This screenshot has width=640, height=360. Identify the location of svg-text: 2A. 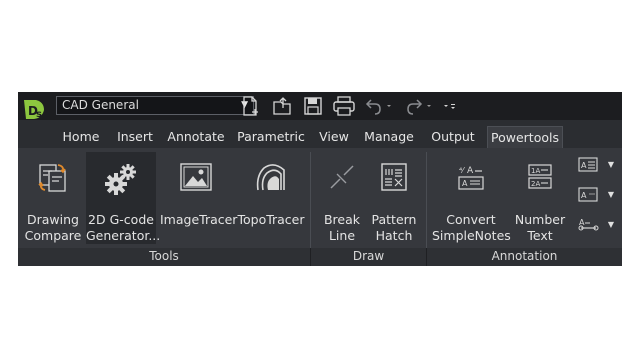
(535, 184).